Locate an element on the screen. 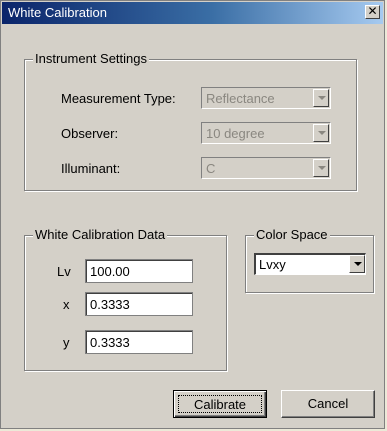 The height and width of the screenshot is (431, 387). x-value: 0.3333 is located at coordinates (110, 304).